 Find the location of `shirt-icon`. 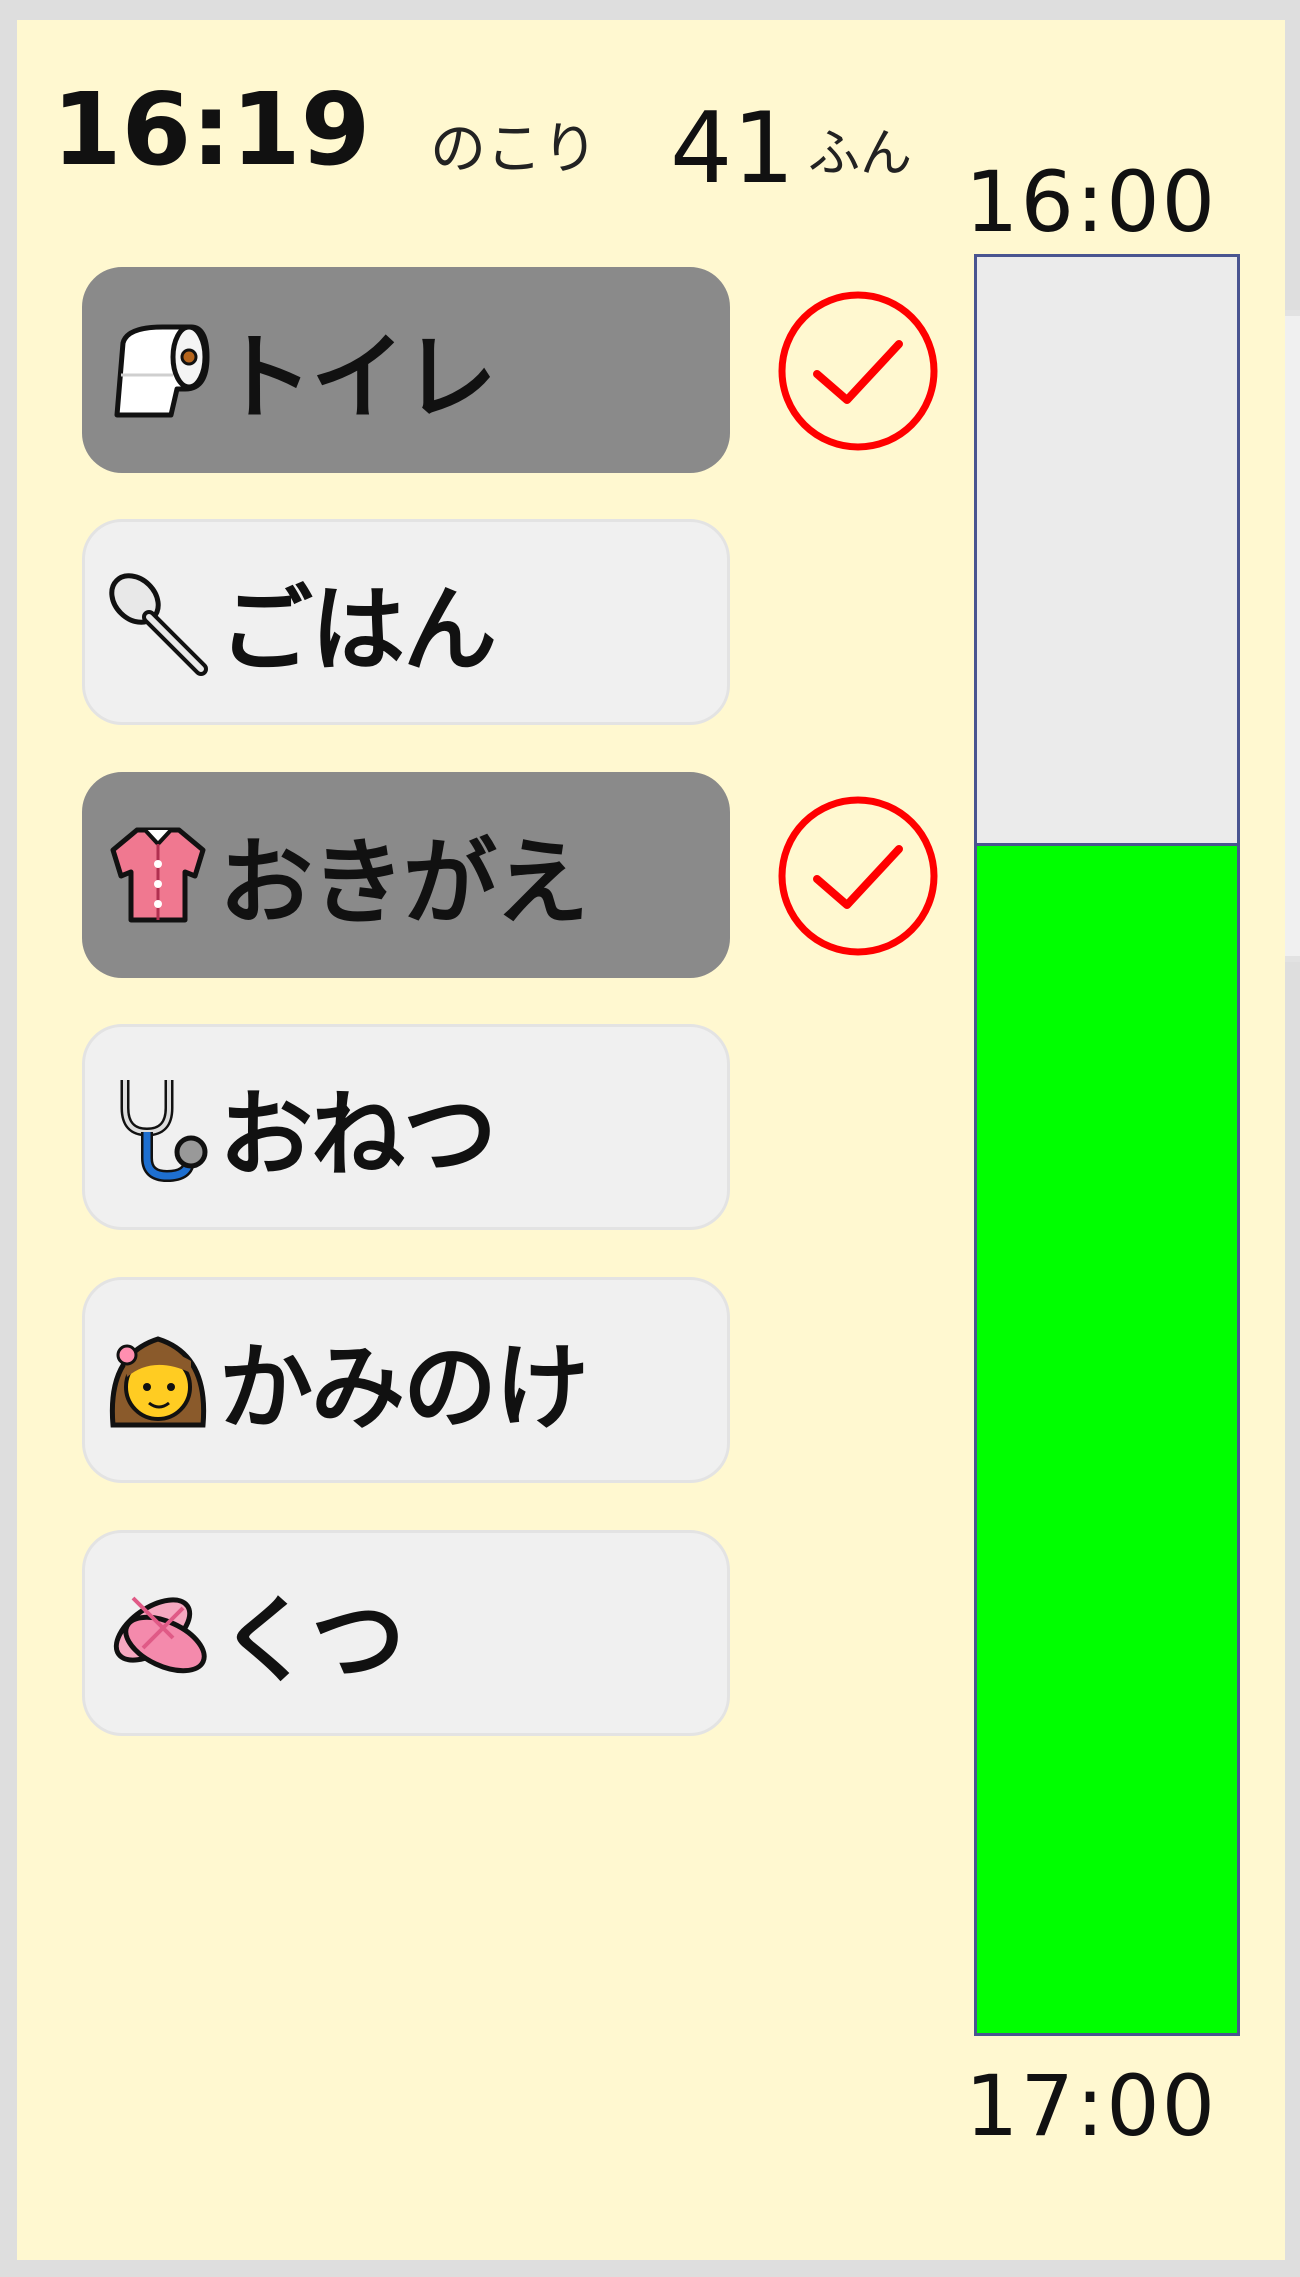

shirt-icon is located at coordinates (158, 875).